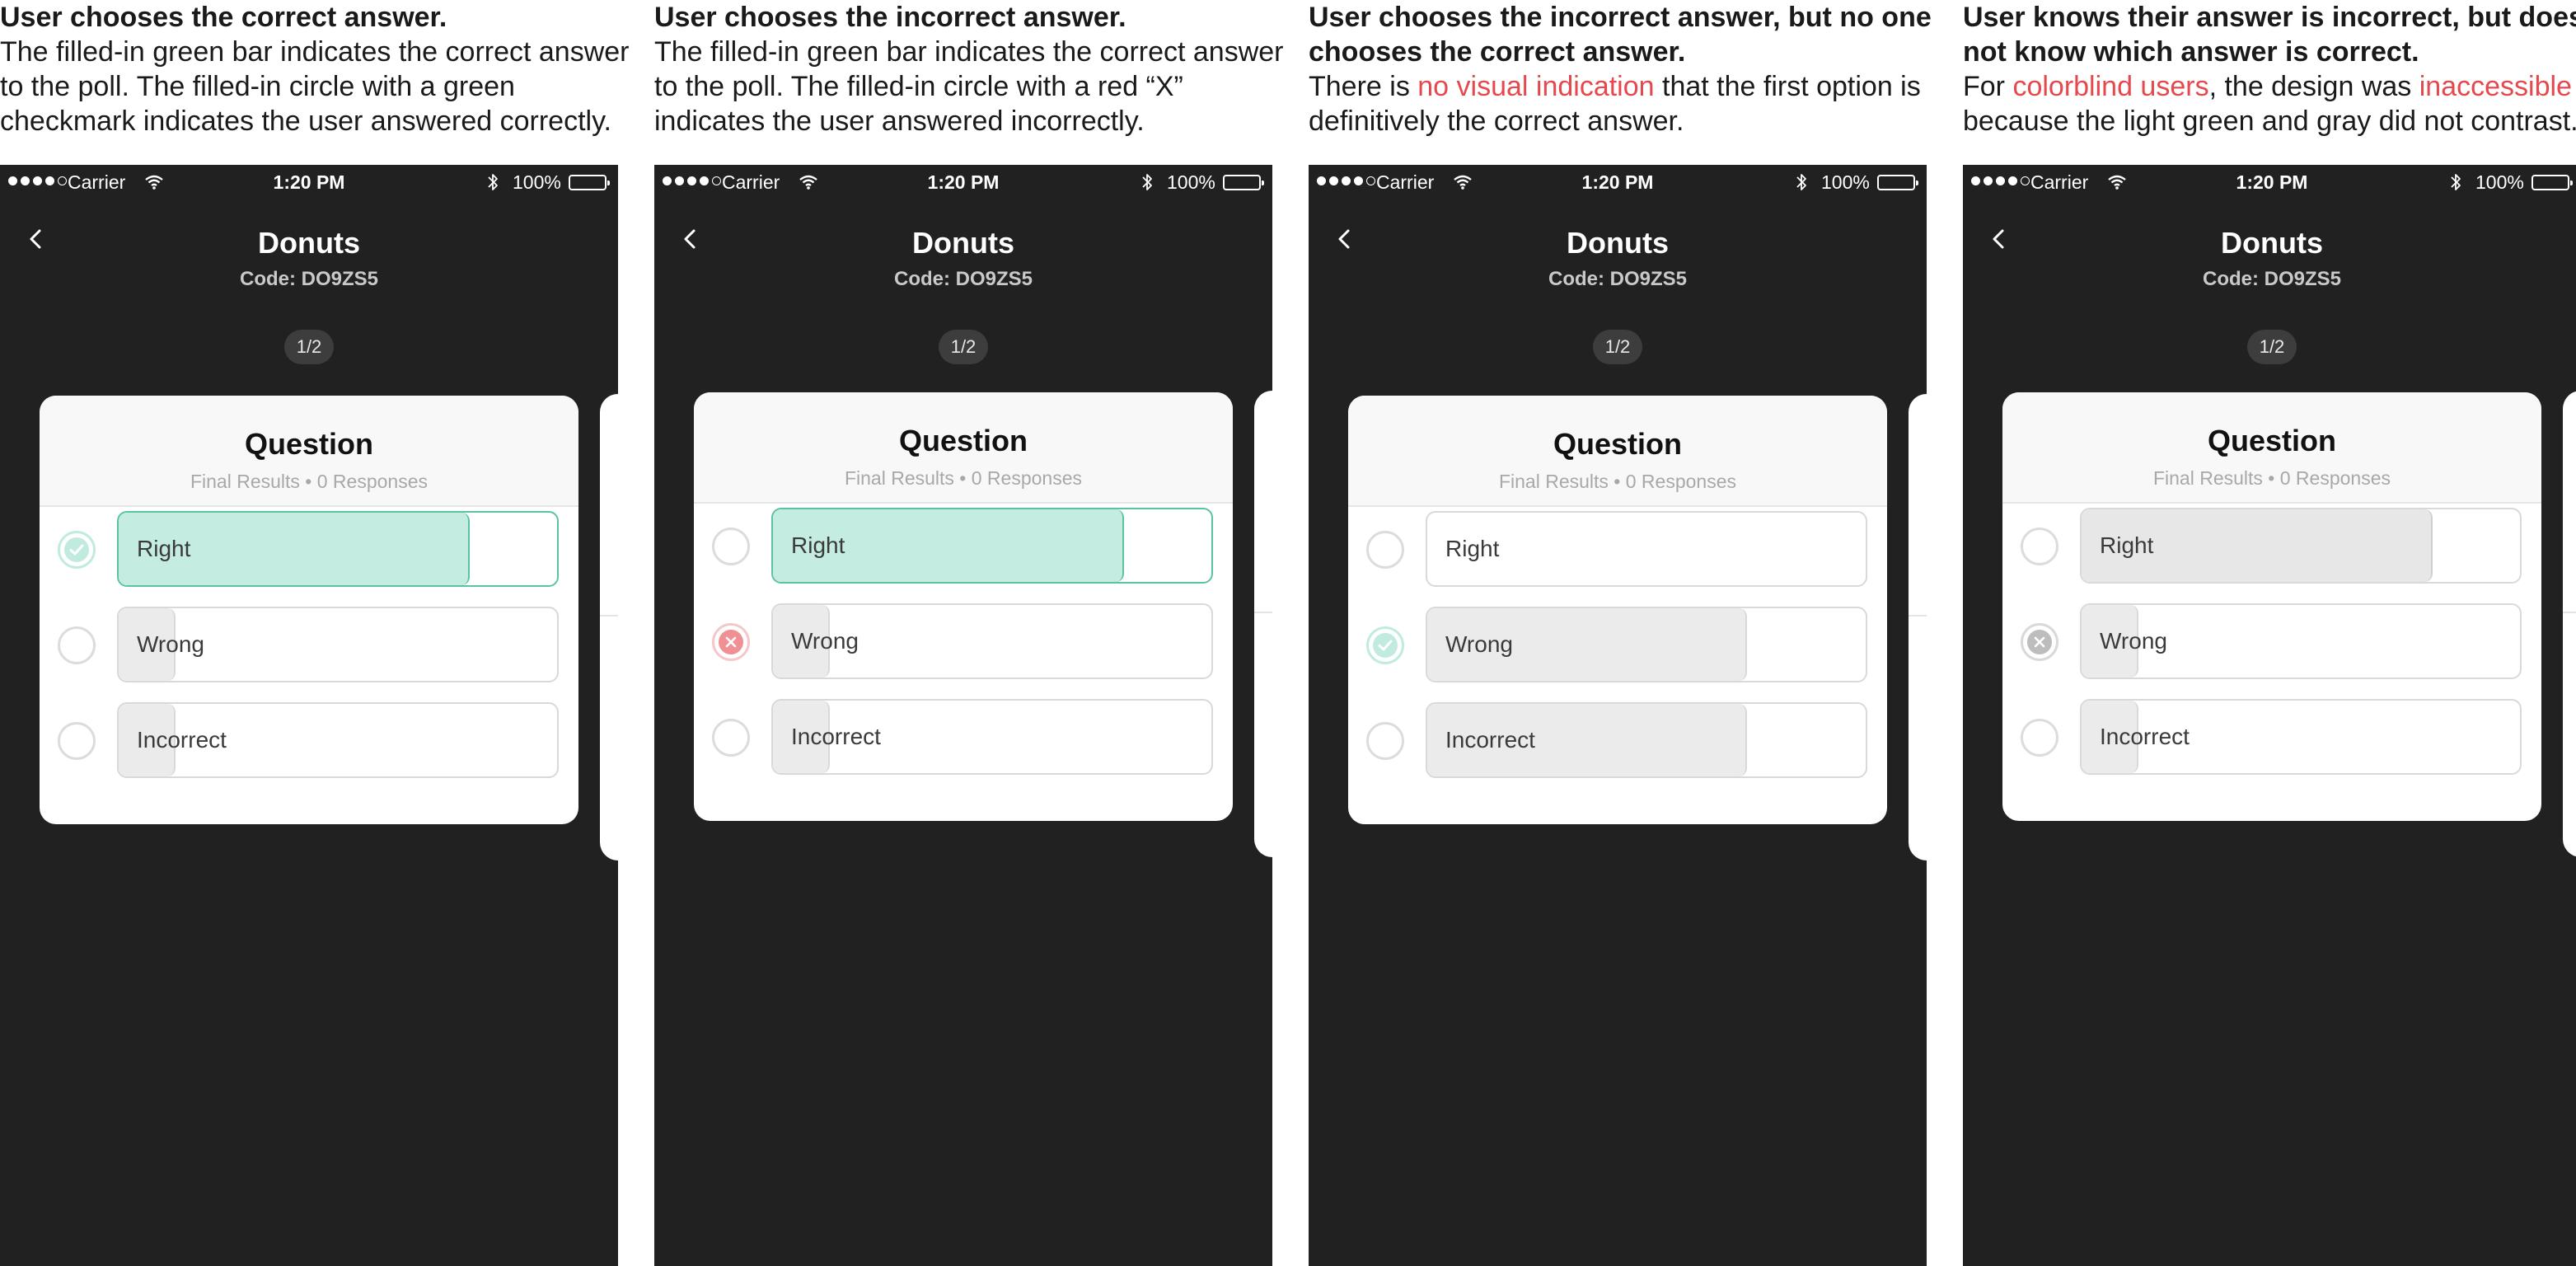 This screenshot has height=1266, width=2576. What do you see at coordinates (2313, 86) in the screenshot?
I see `caption-text: , the design was` at bounding box center [2313, 86].